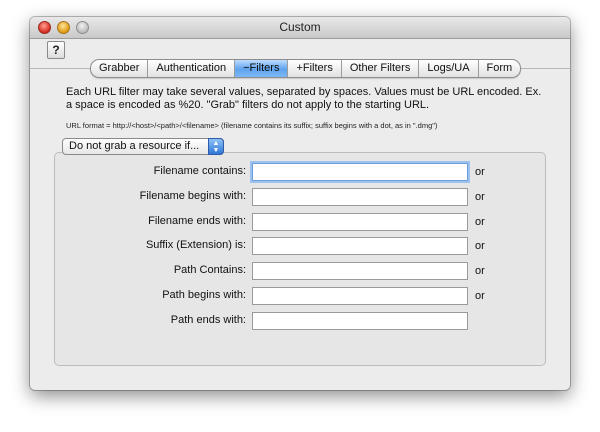  I want to click on suffix-is-input, so click(360, 246).